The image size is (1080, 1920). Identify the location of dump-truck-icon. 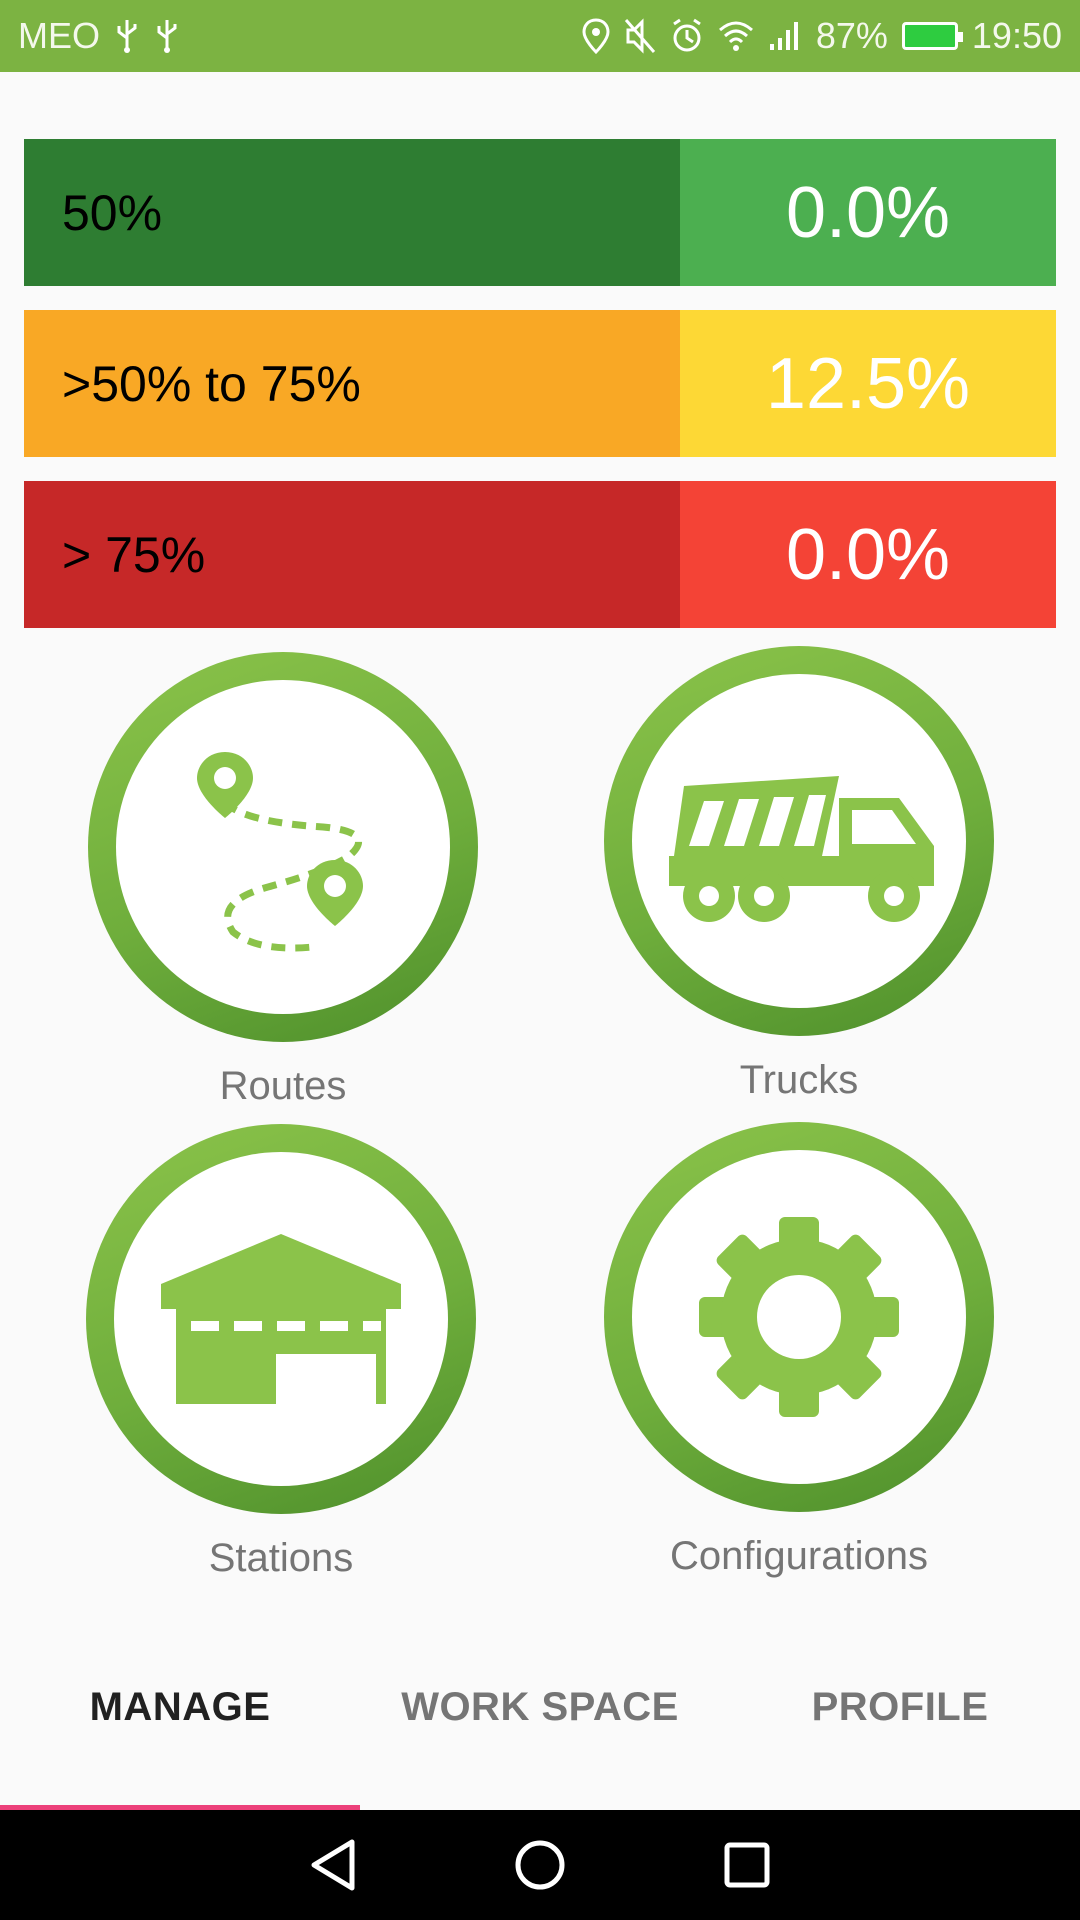
(801, 849).